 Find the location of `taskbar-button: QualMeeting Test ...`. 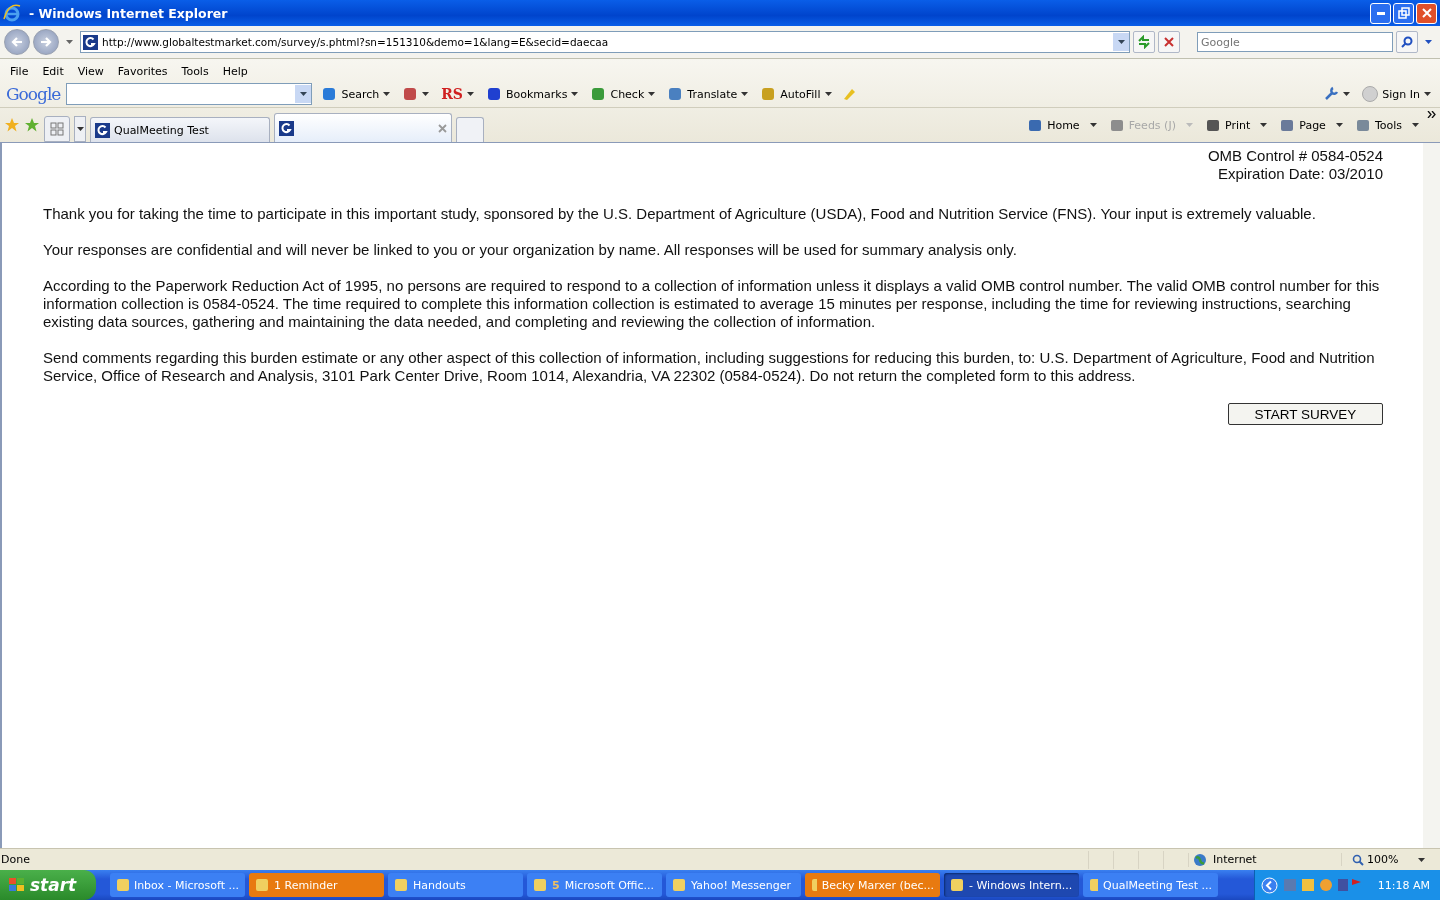

taskbar-button: QualMeeting Test ... is located at coordinates (1150, 885).